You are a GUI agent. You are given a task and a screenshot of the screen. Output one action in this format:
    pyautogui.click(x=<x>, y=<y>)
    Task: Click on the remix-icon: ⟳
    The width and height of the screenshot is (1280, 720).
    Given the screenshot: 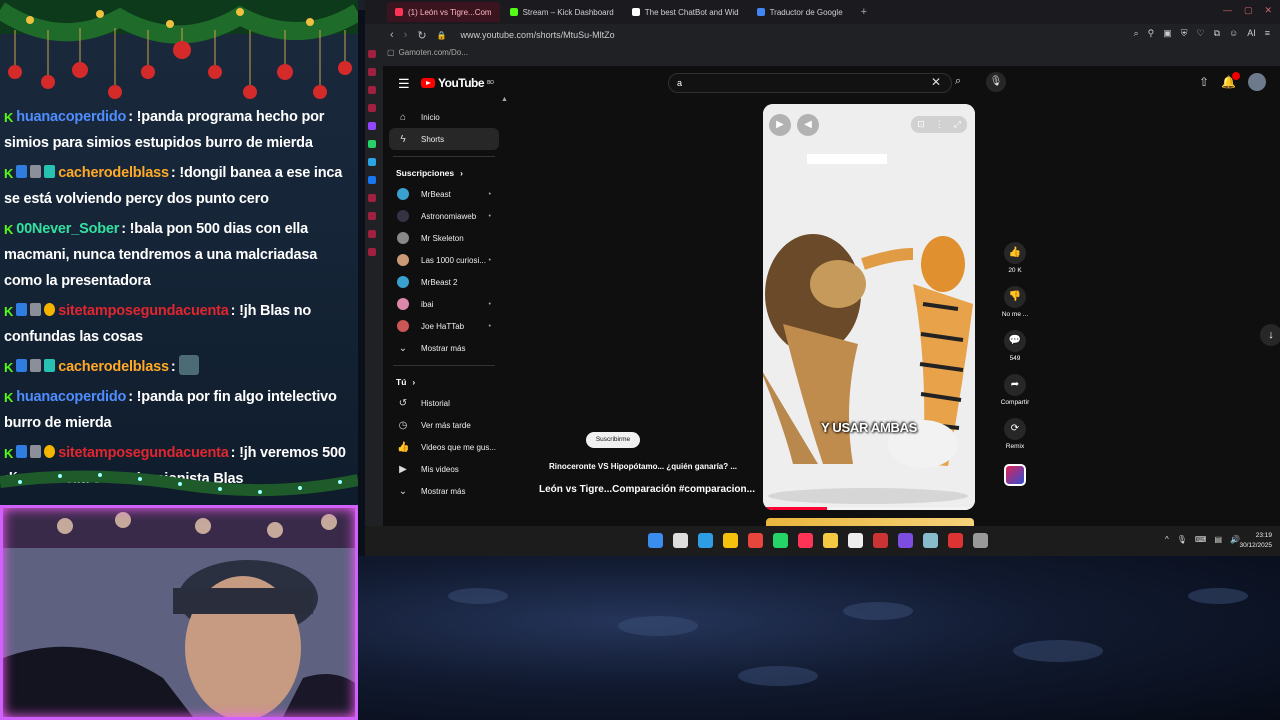 What is the action you would take?
    pyautogui.click(x=1015, y=429)
    